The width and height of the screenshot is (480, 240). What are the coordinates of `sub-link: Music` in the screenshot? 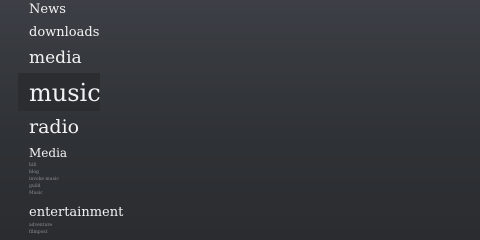 It's located at (36, 194).